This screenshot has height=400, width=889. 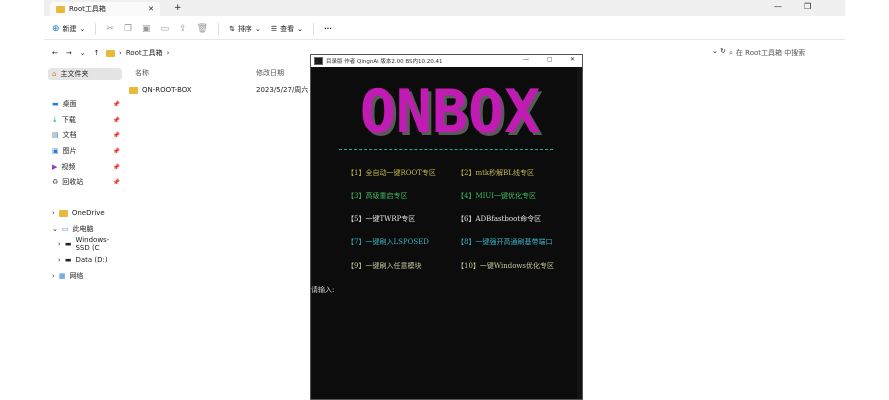 I want to click on sidebar-item-recycle-bin: ♻ 回收站 📌, so click(x=85, y=182).